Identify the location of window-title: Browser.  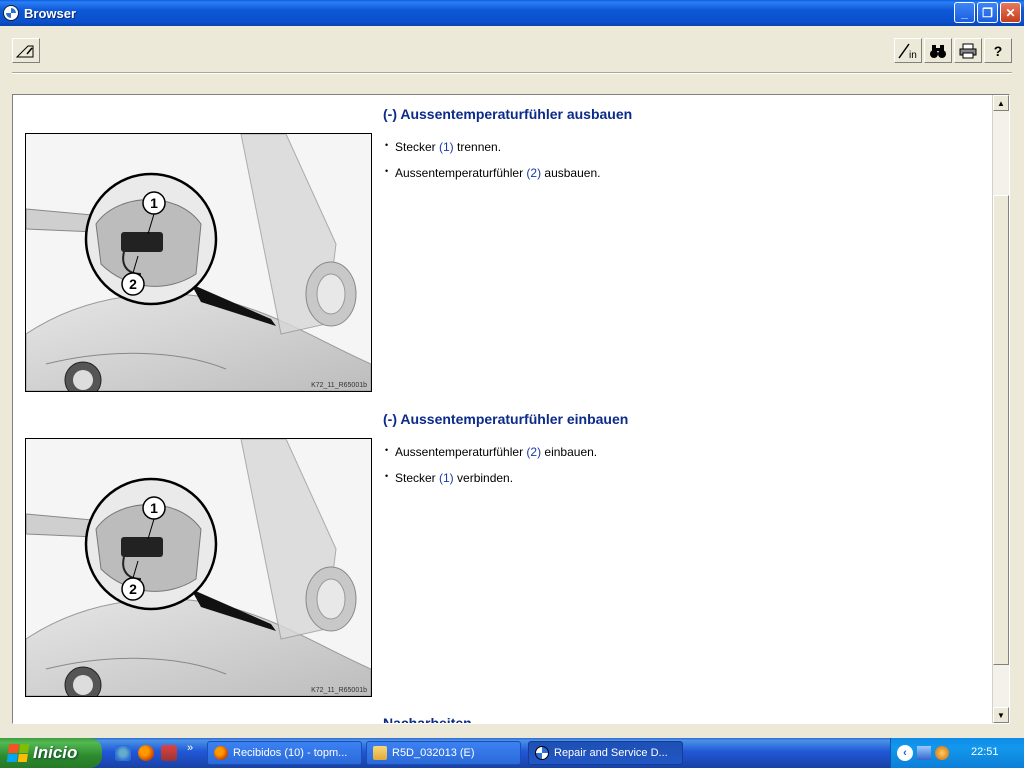
(50, 13).